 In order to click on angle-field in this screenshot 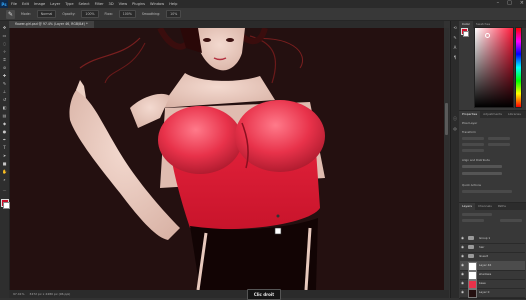, I will do `click(473, 150)`.